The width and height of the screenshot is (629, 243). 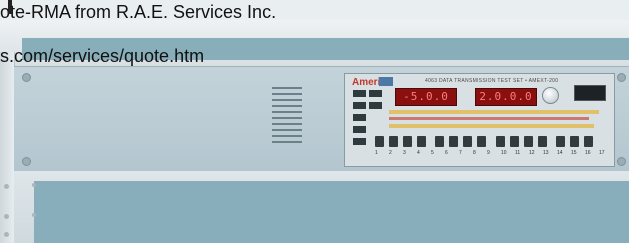 What do you see at coordinates (550, 95) in the screenshot?
I see `control-knob` at bounding box center [550, 95].